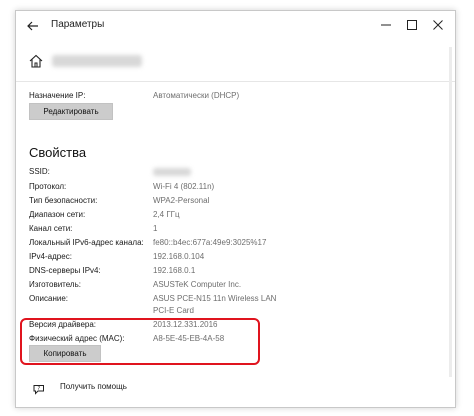 Image resolution: width=474 pixels, height=416 pixels. Describe the element at coordinates (140, 341) in the screenshot. I see `mac-highlight-frame` at that location.